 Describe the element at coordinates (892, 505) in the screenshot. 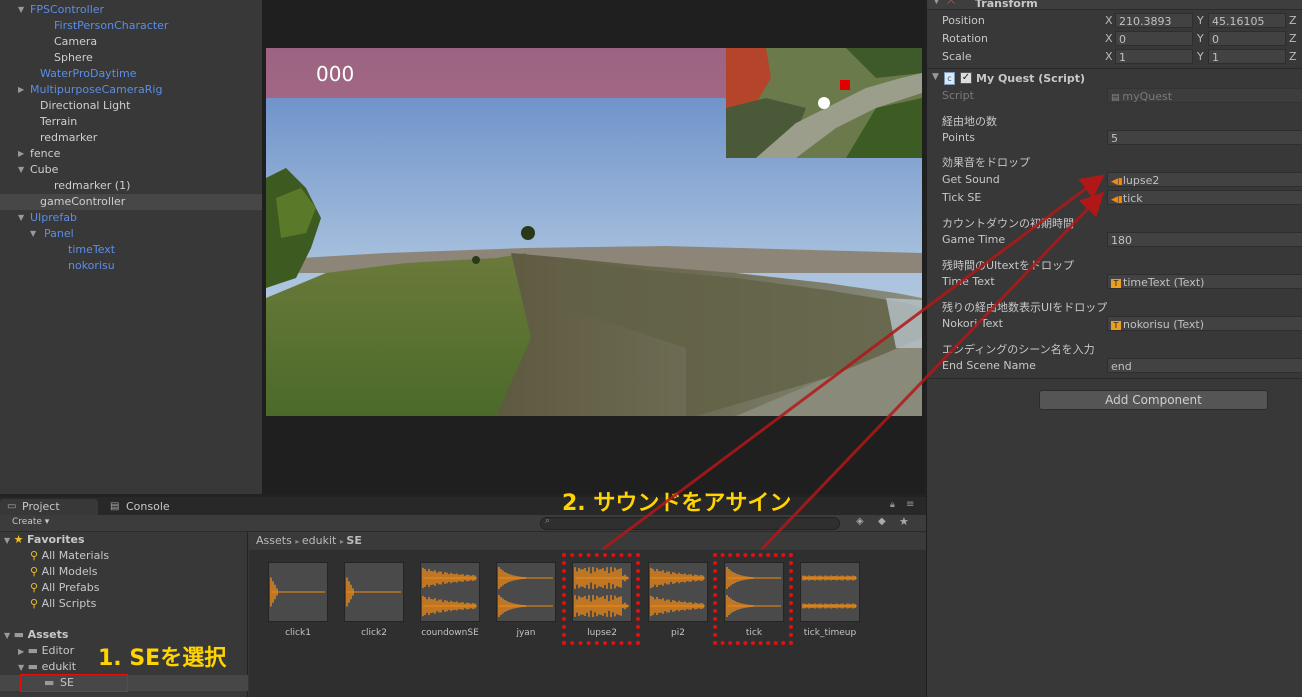

I see `lock-icon: 🔒︎` at that location.